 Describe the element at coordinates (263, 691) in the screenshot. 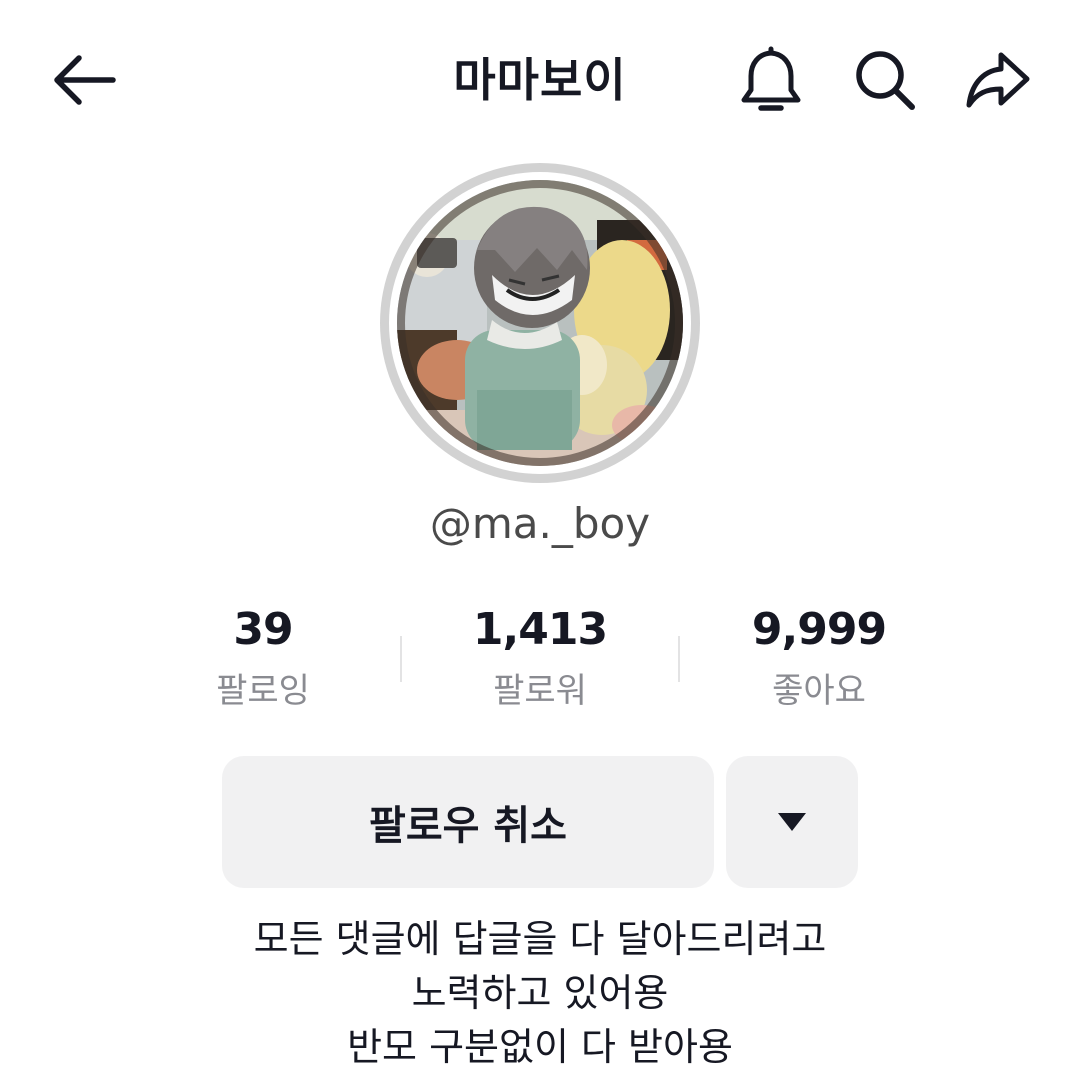

I see `following-label: 팔로잉` at that location.